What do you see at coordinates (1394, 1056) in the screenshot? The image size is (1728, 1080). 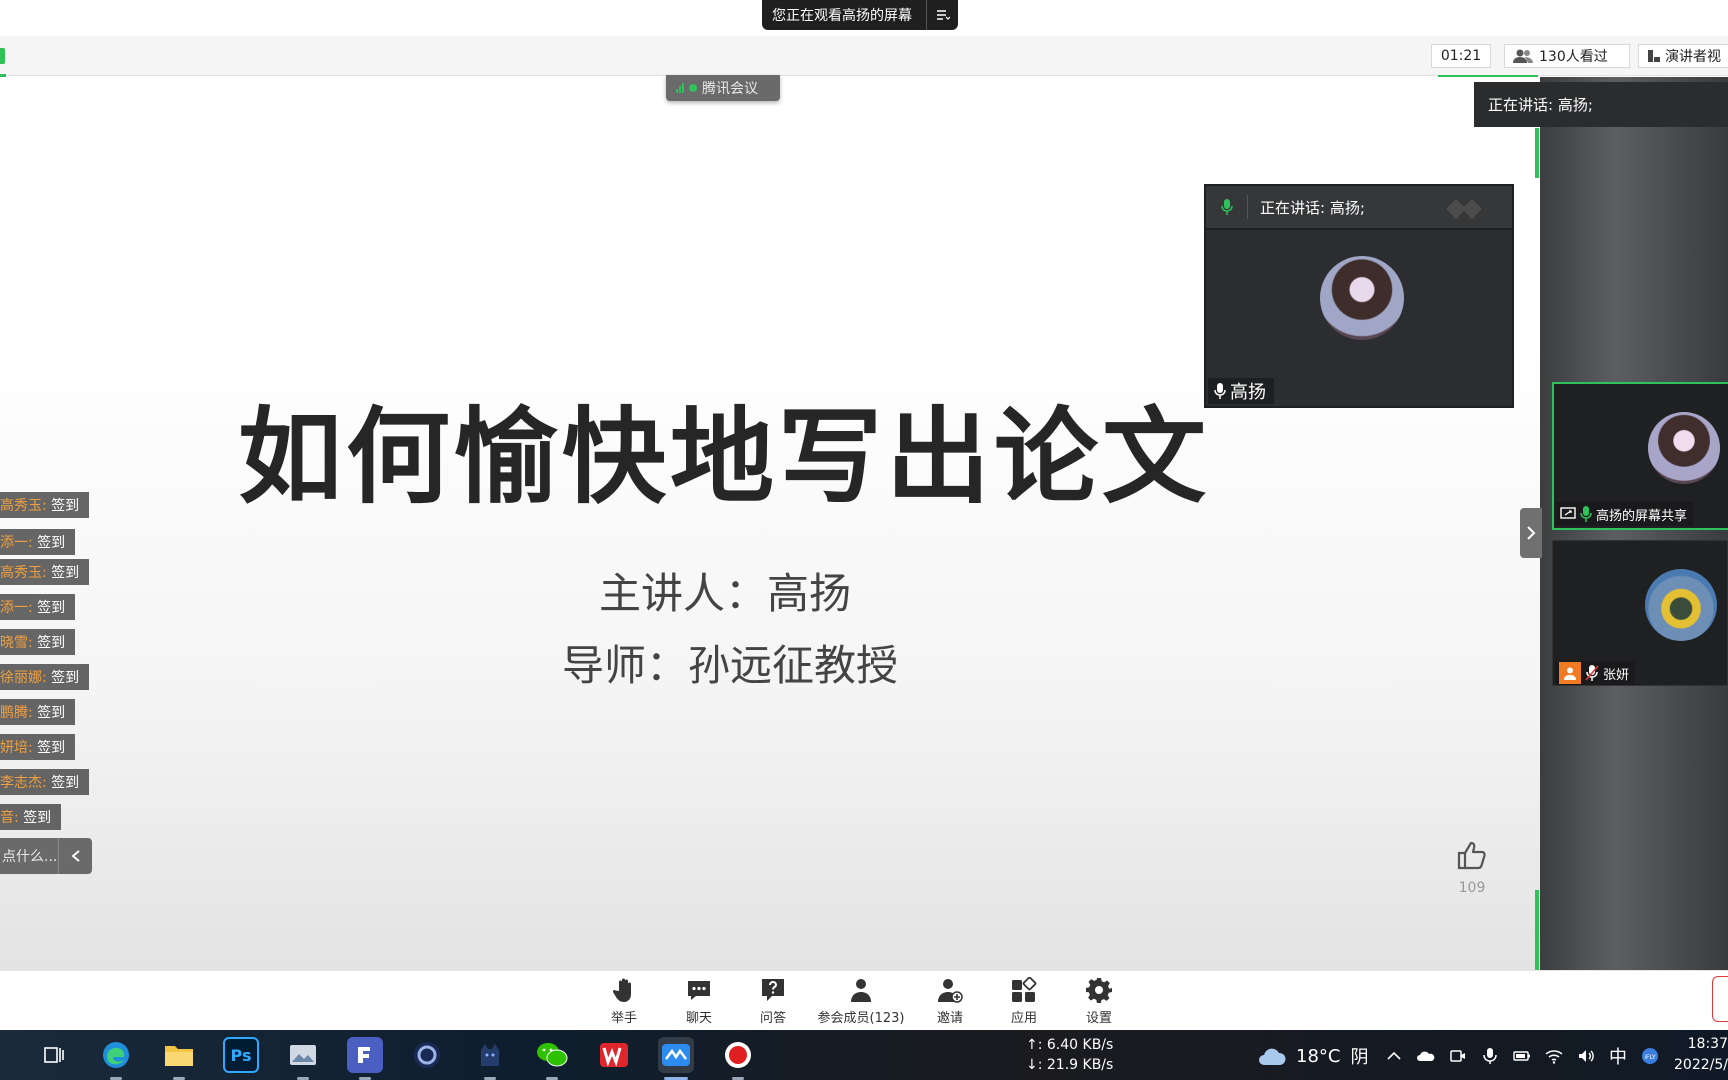 I see `chevron-up-icon` at bounding box center [1394, 1056].